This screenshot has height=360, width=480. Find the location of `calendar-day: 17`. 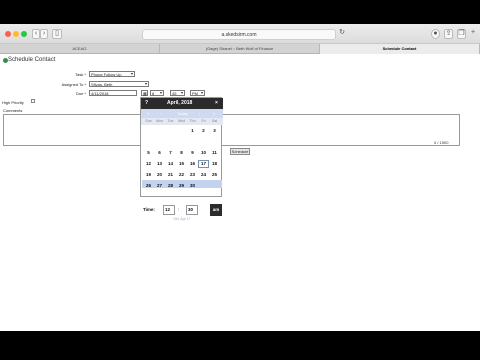

calendar-day: 17 is located at coordinates (203, 164).